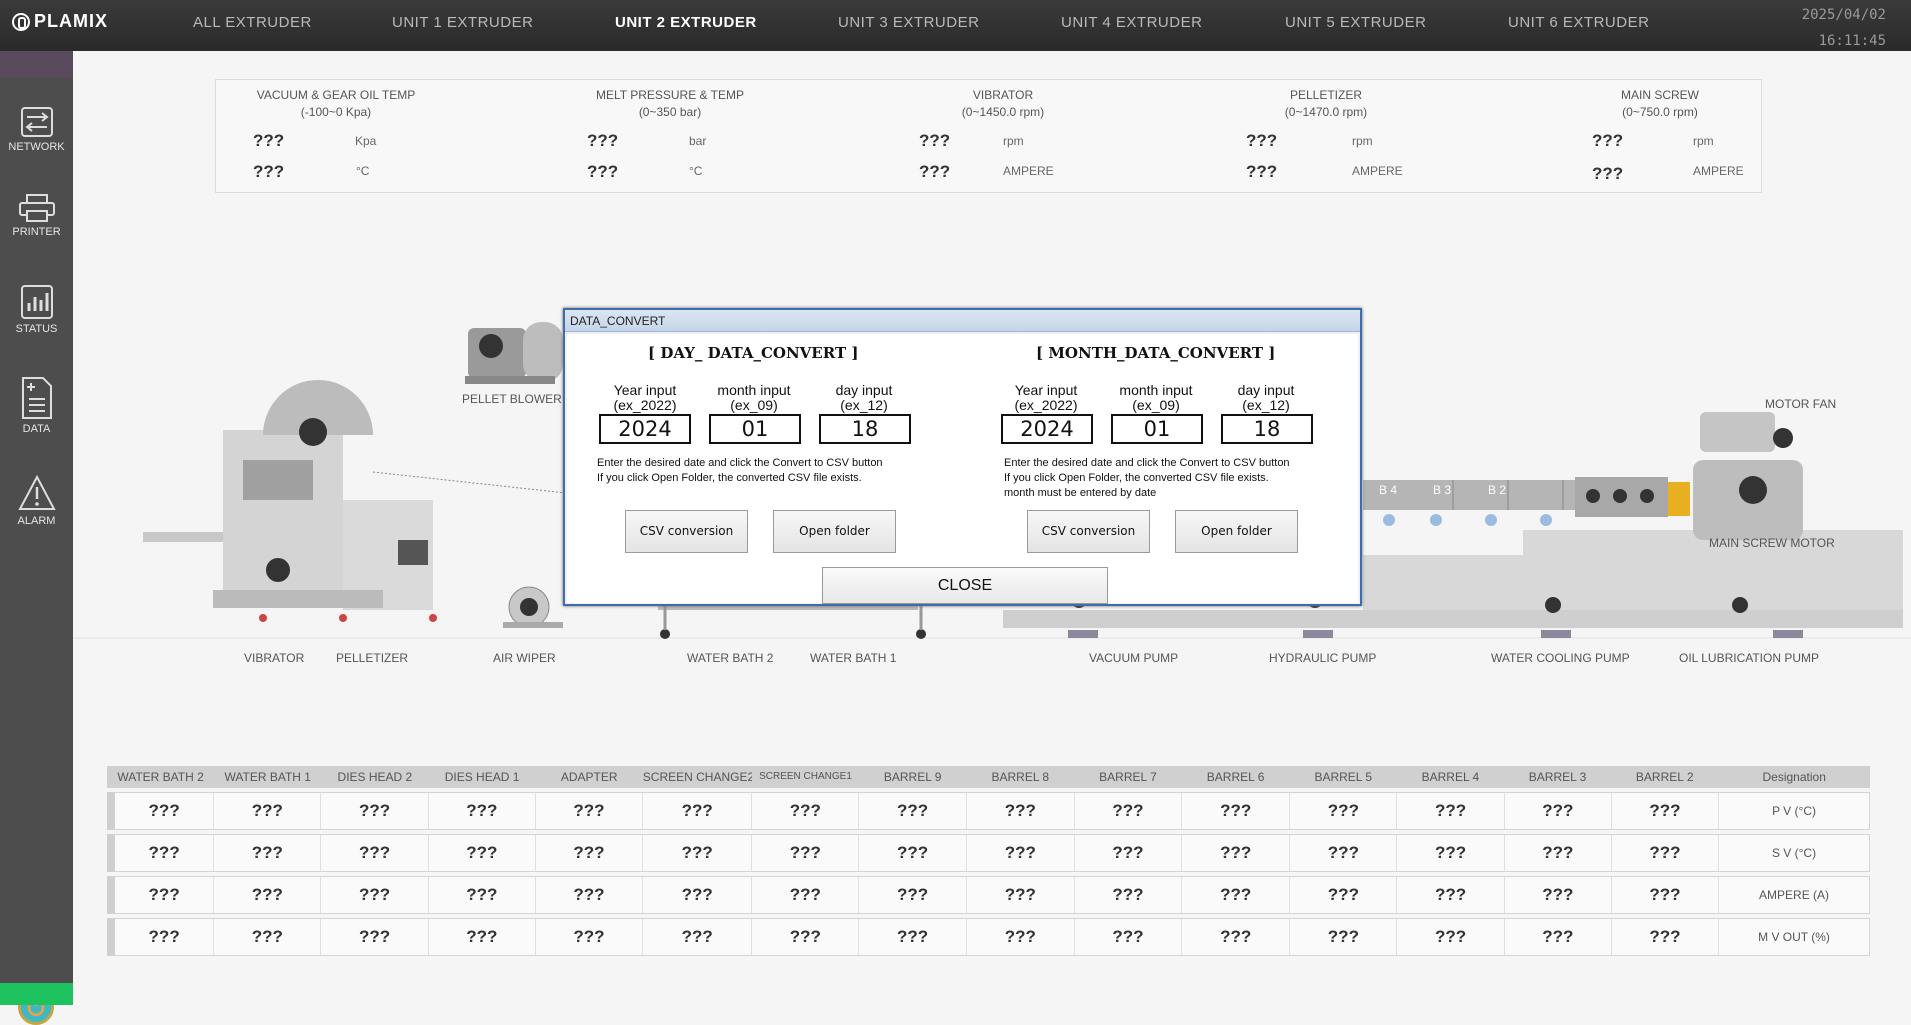  Describe the element at coordinates (1134, 658) in the screenshot. I see `label-vacuum-pump: VACUUM PUMP` at that location.